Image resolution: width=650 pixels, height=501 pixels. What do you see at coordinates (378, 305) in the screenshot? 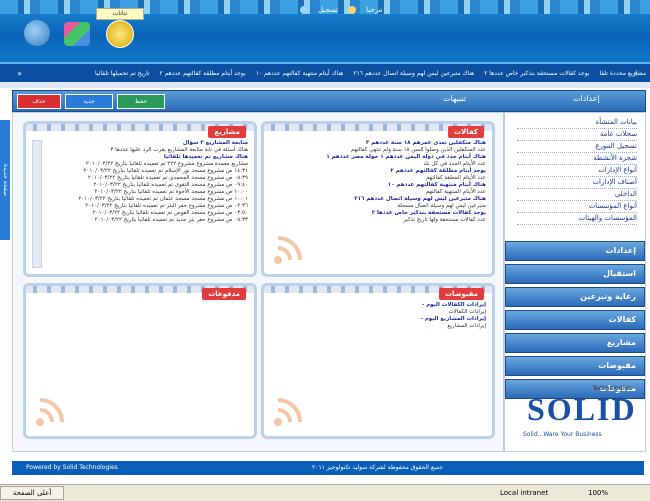
I see `maqbudat-line: إيرادات الكفالات اليوم -` at bounding box center [378, 305].